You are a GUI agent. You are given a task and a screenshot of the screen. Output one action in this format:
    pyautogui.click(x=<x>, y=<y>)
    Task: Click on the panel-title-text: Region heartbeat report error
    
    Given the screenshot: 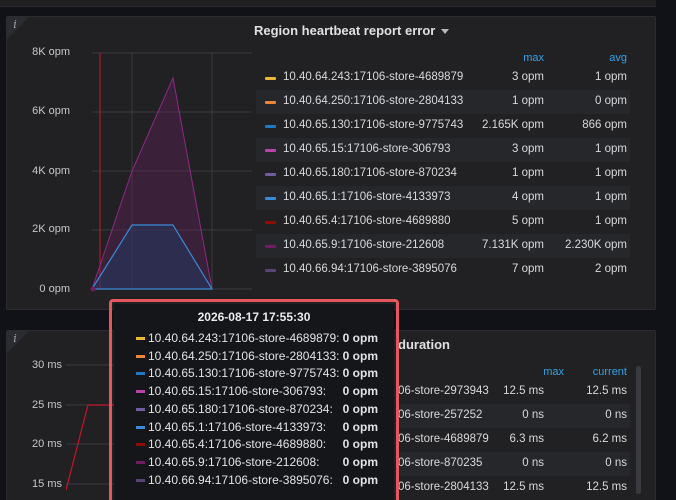 What is the action you would take?
    pyautogui.click(x=345, y=30)
    